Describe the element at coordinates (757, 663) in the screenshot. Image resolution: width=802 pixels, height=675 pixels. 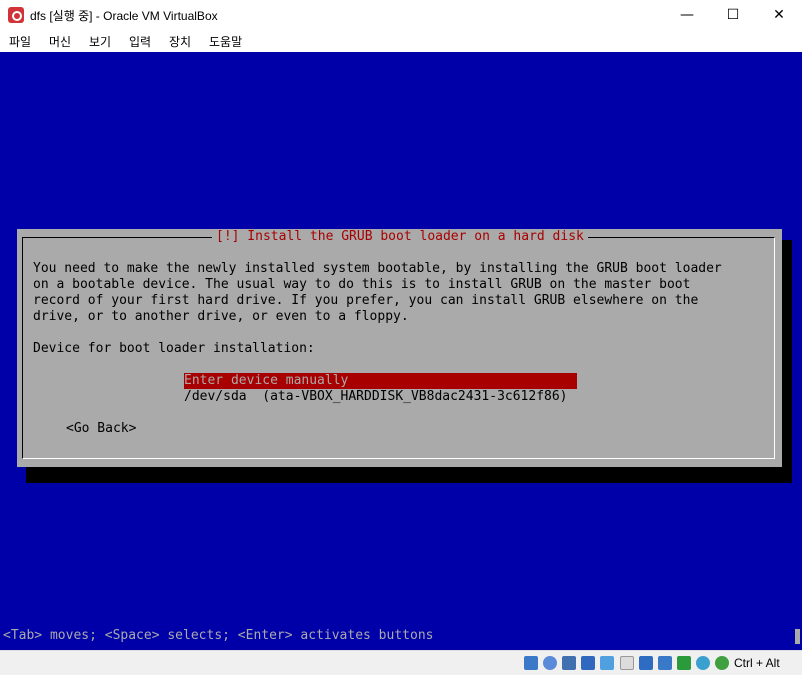
I see `host-key-label: Ctrl + Alt` at that location.